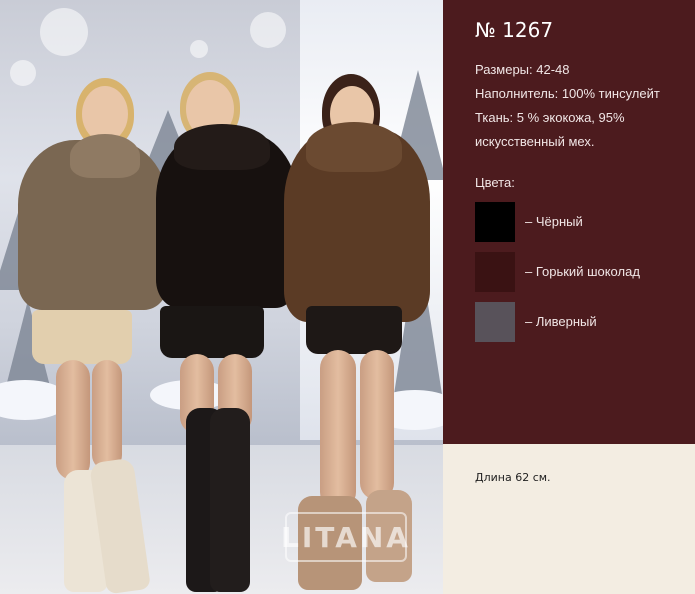  What do you see at coordinates (535, 141) in the screenshot?
I see `fabric-text-line2: искусственный мех.` at bounding box center [535, 141].